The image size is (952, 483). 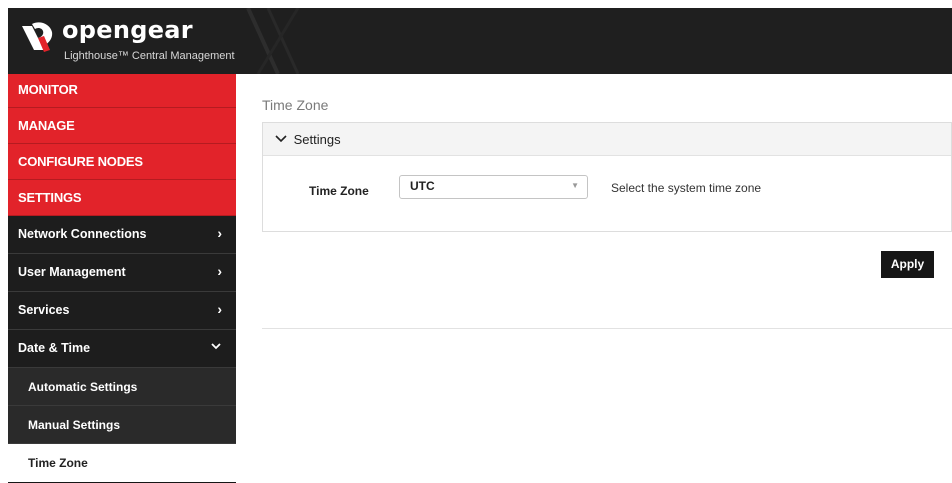 What do you see at coordinates (122, 311) in the screenshot?
I see `sidebar-item-services: Services ›` at bounding box center [122, 311].